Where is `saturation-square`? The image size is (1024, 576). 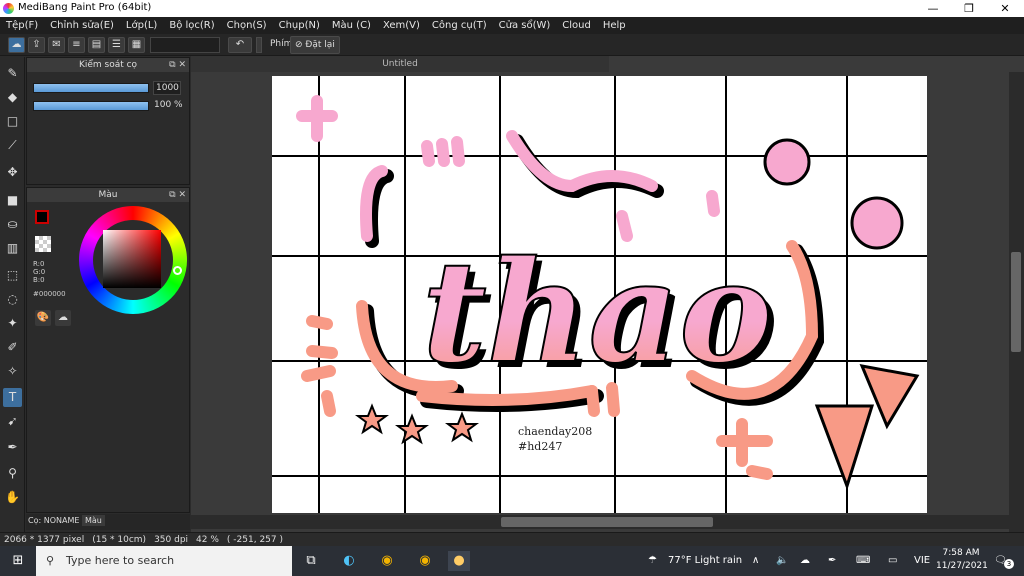 saturation-square is located at coordinates (132, 259).